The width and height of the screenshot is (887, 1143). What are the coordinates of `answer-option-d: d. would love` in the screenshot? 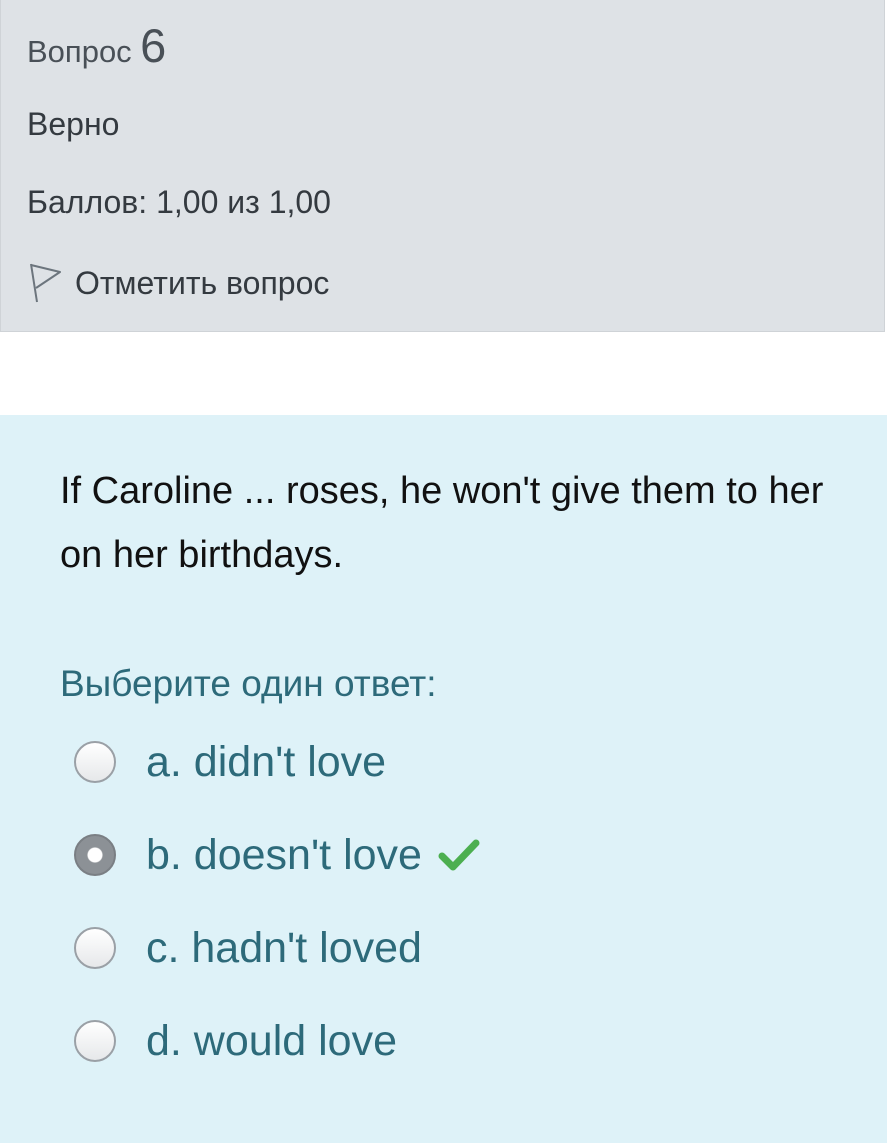 It's located at (454, 1041).